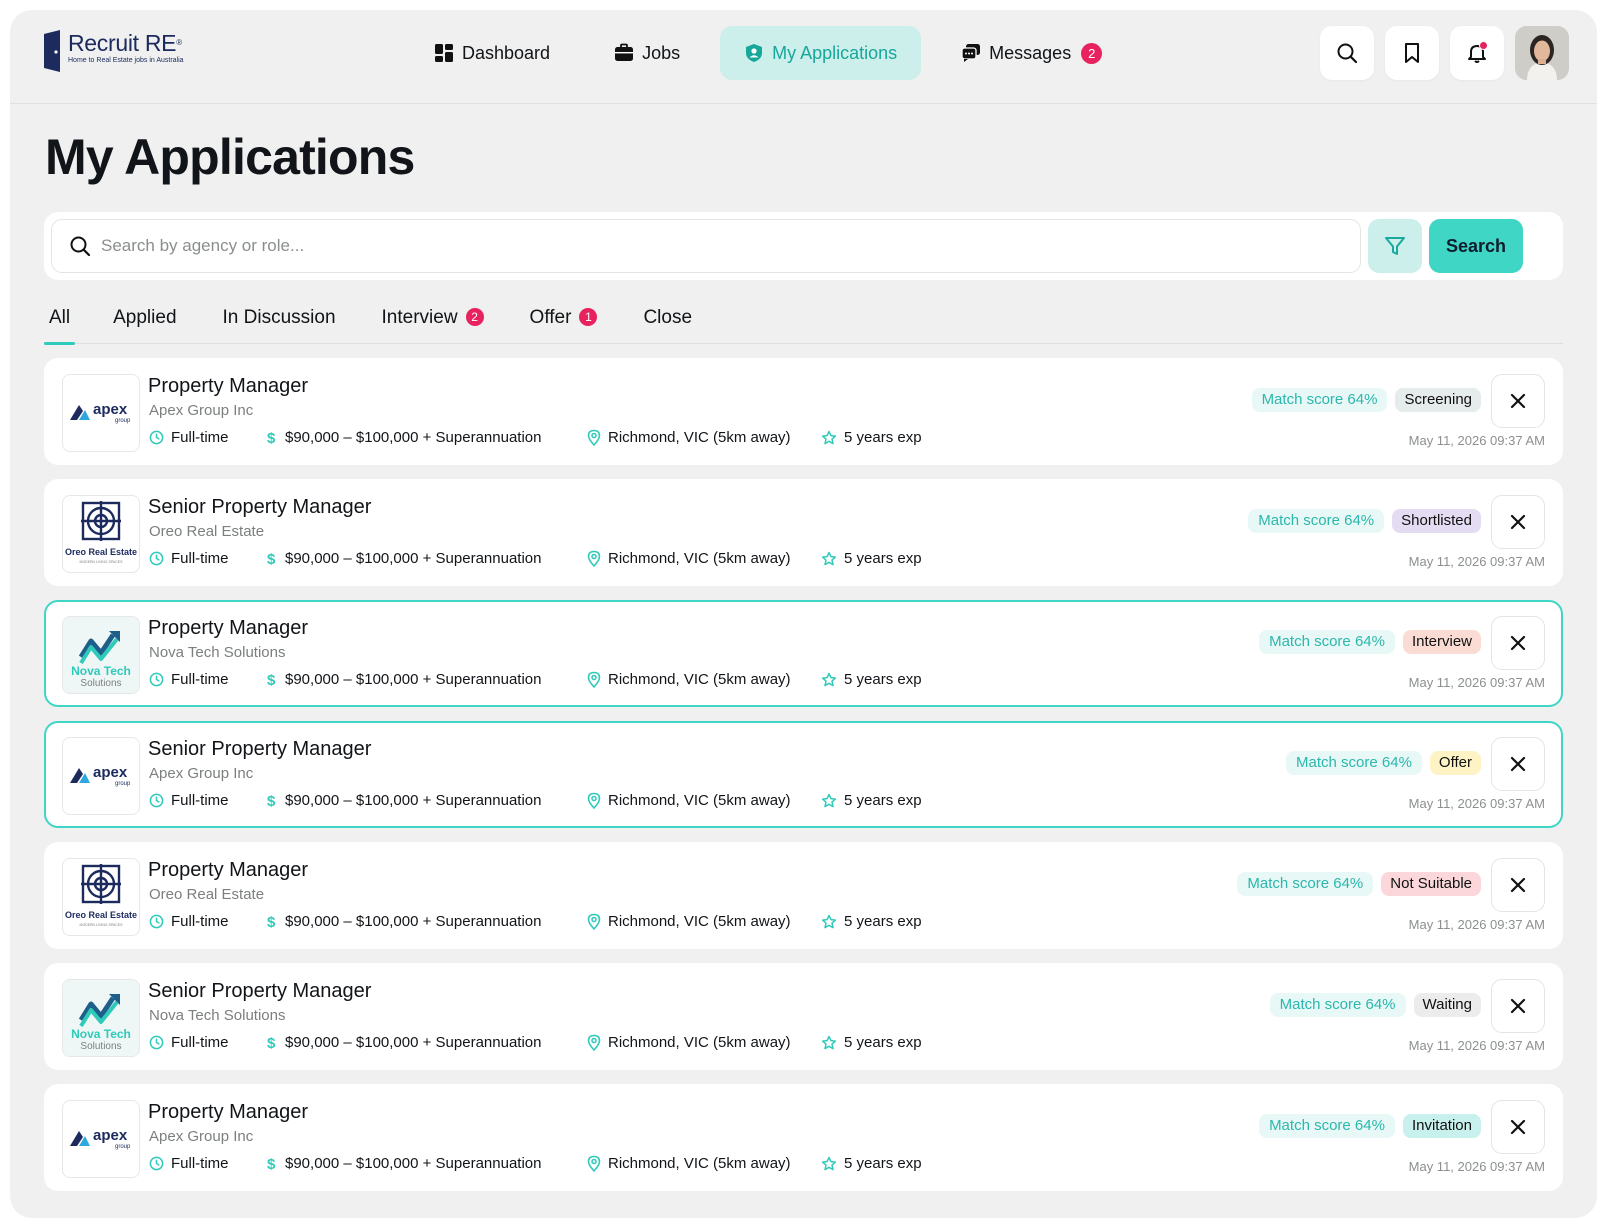 The image size is (1605, 1226). What do you see at coordinates (217, 1015) in the screenshot?
I see `company-name: Nova Tech Solutions` at bounding box center [217, 1015].